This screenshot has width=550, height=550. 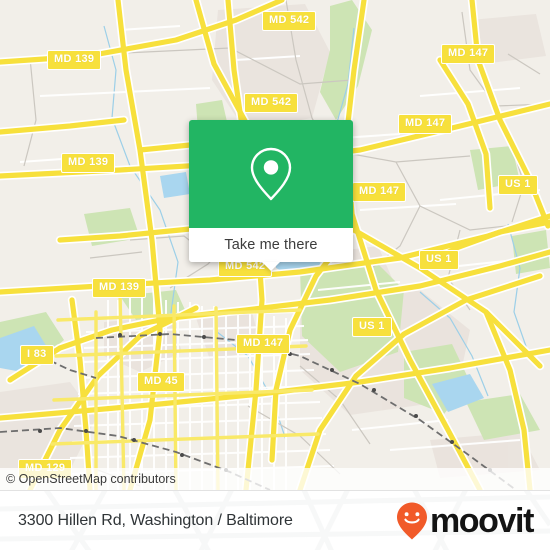 I want to click on moovit-logo: moovit, so click(x=464, y=521).